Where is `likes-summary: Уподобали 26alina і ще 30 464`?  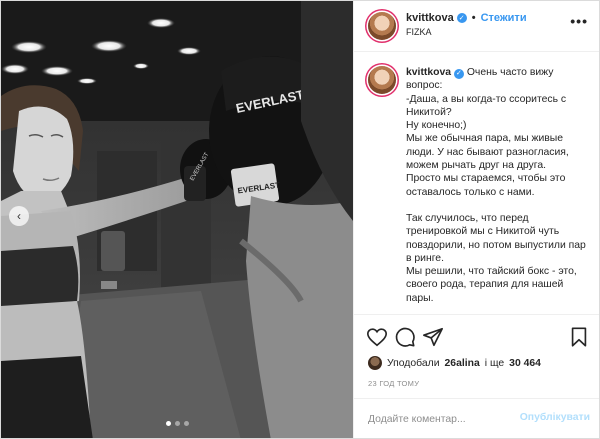
likes-summary: Уподобали 26alina і ще 30 464 is located at coordinates (454, 363).